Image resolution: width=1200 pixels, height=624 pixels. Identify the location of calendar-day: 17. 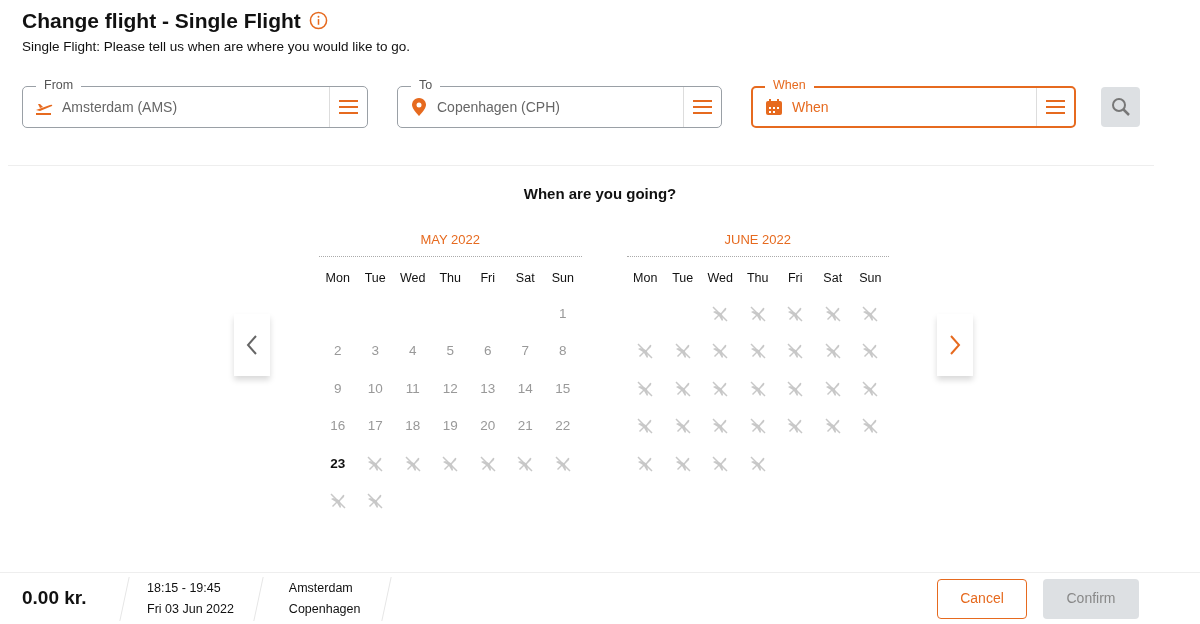
(375, 426).